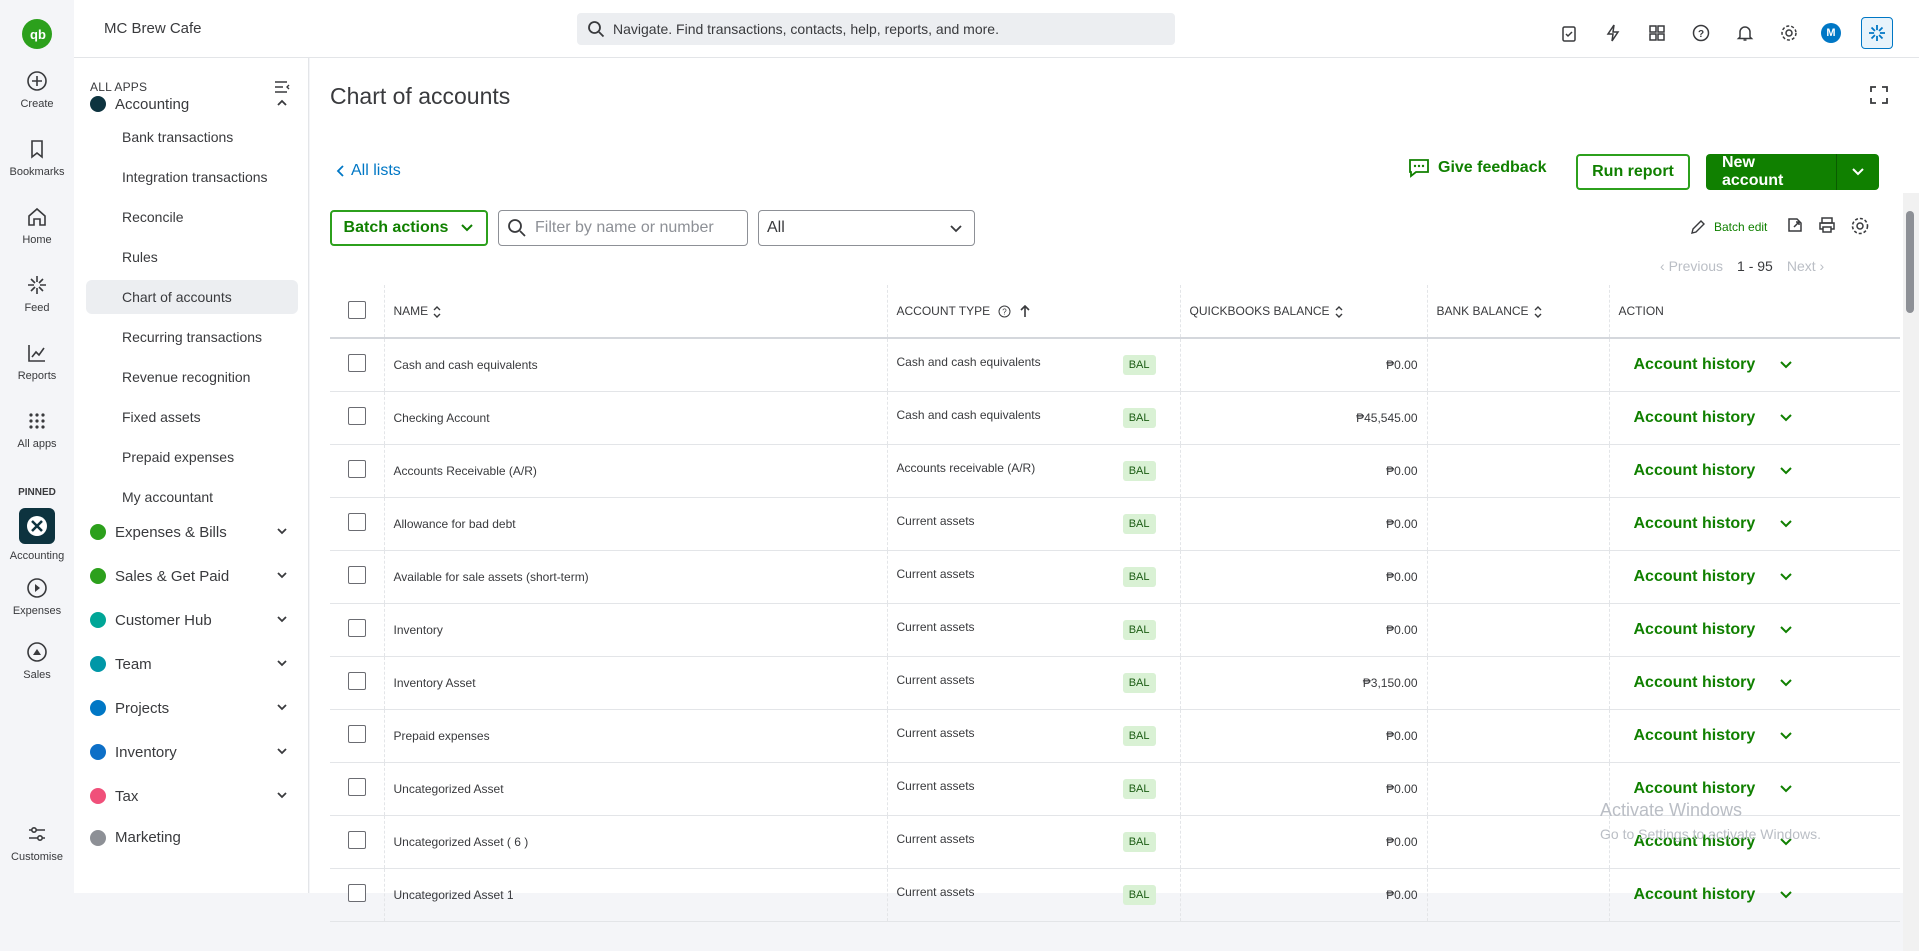  What do you see at coordinates (1517, 312) in the screenshot?
I see `column-bank-balance-header: BANK BALANCE` at bounding box center [1517, 312].